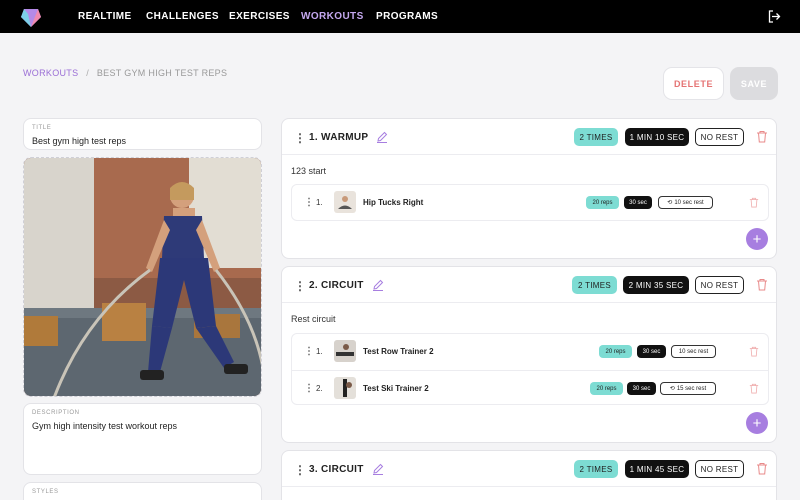  What do you see at coordinates (336, 469) in the screenshot?
I see `section-title: 3. CIRCUIT` at bounding box center [336, 469].